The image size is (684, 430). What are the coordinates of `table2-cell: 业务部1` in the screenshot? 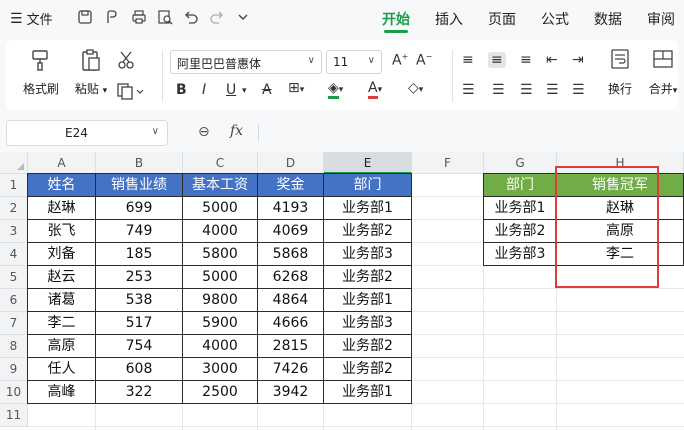 It's located at (520, 208).